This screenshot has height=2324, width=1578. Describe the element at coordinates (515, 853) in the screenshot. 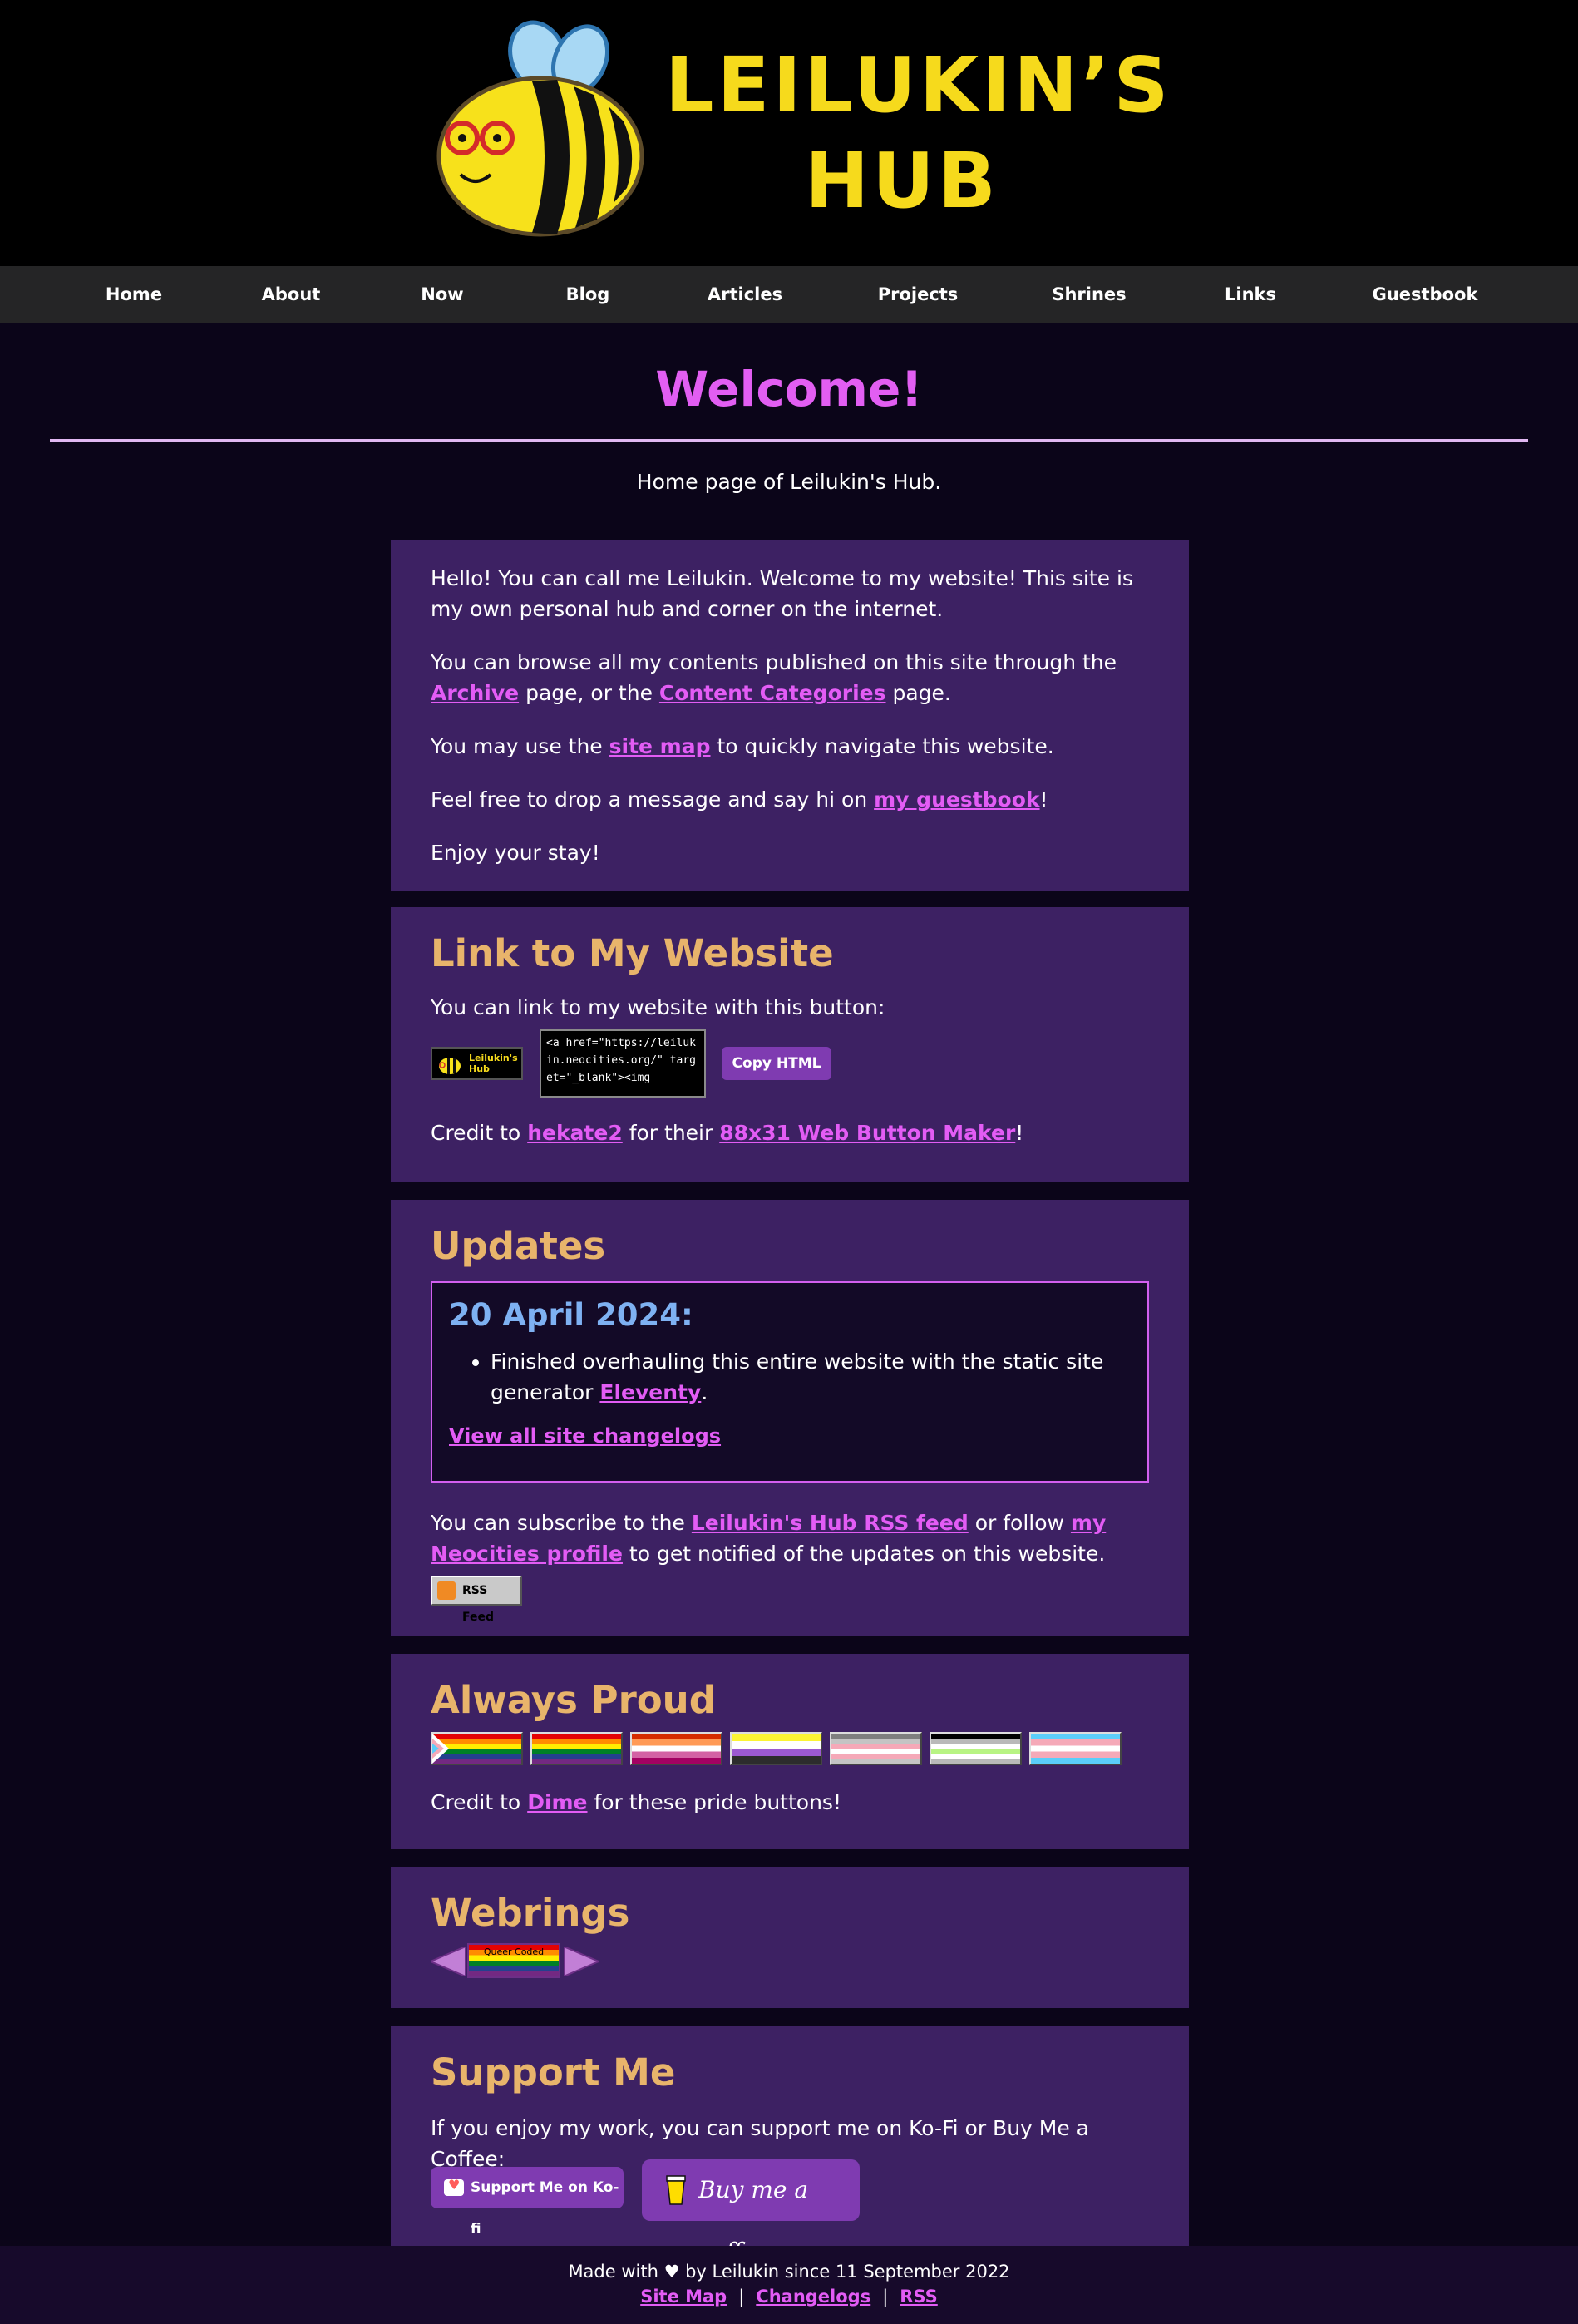

I see `intro-paragraph-5: Enjoy your stay!` at that location.